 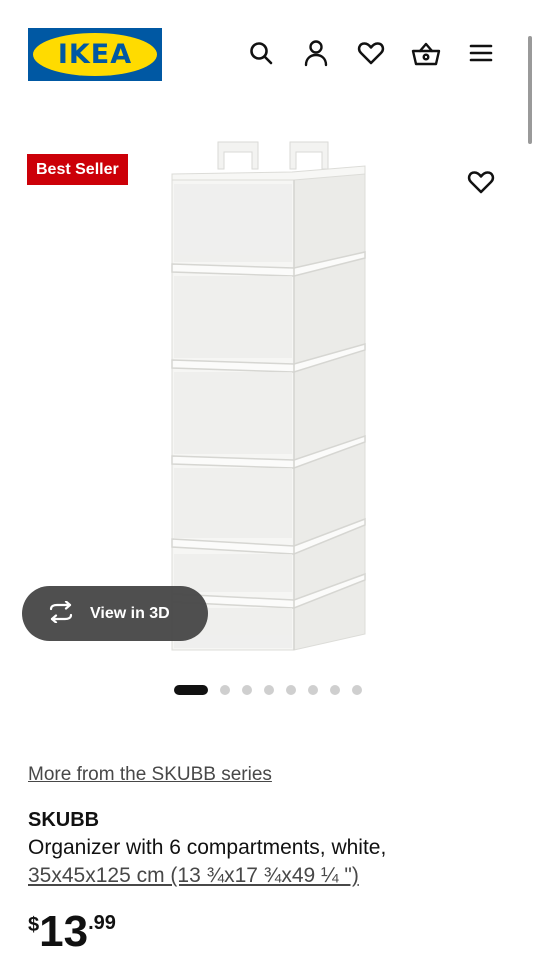 What do you see at coordinates (316, 53) in the screenshot?
I see `account-icon` at bounding box center [316, 53].